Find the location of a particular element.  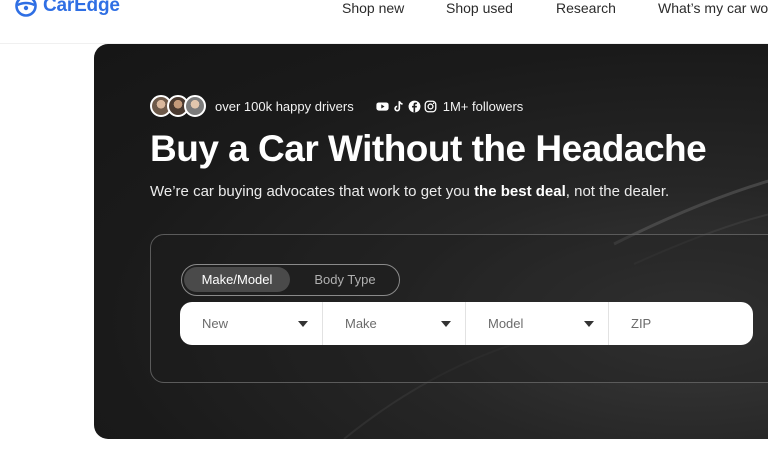

instagram-icon is located at coordinates (430, 106).